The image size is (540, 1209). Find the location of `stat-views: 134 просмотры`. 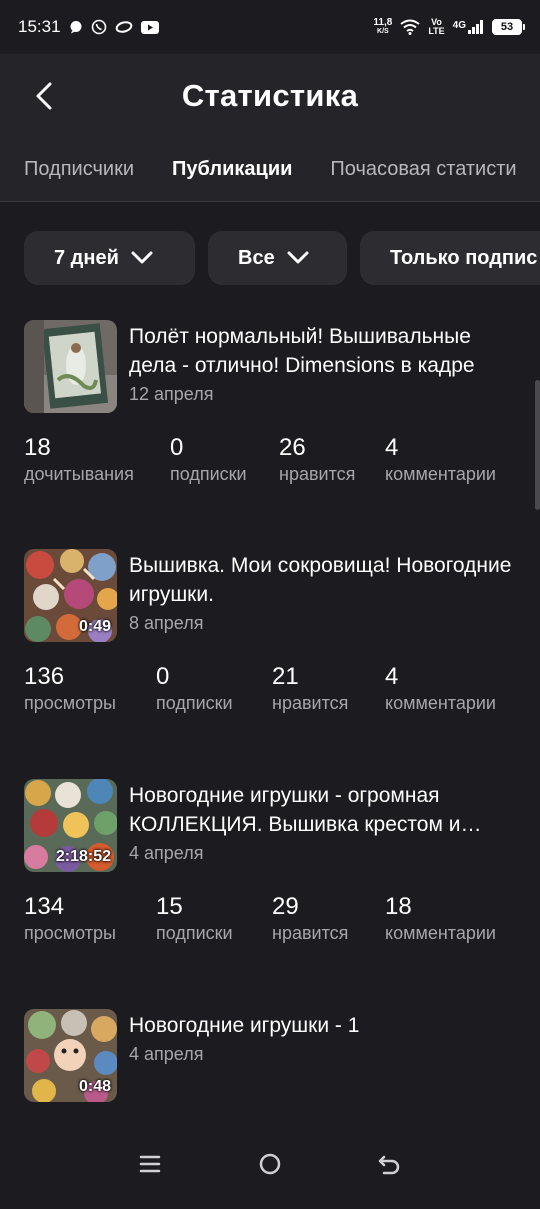

stat-views: 134 просмотры is located at coordinates (70, 918).